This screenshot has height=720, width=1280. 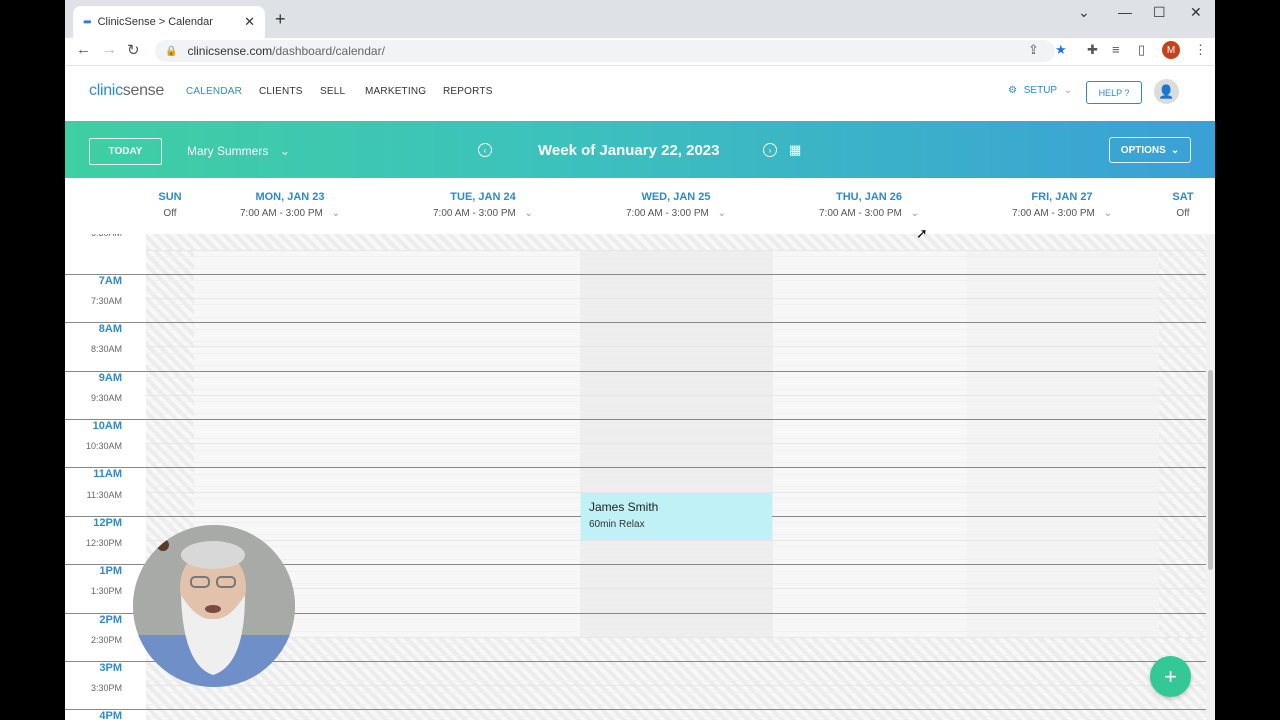 What do you see at coordinates (1166, 91) in the screenshot?
I see `user-avatar-icon: 👤` at bounding box center [1166, 91].